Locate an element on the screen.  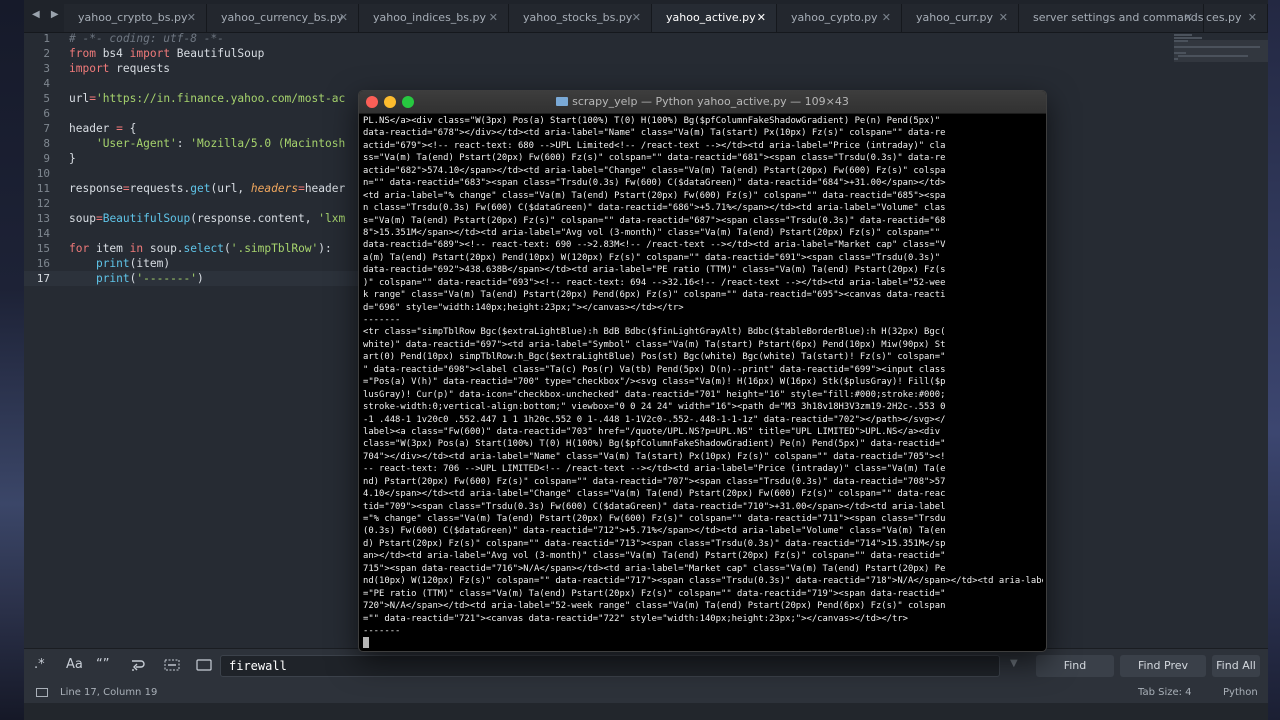
tab-yahoo-cypto: yahoo_cypto.py ✕ is located at coordinates (839, 18).